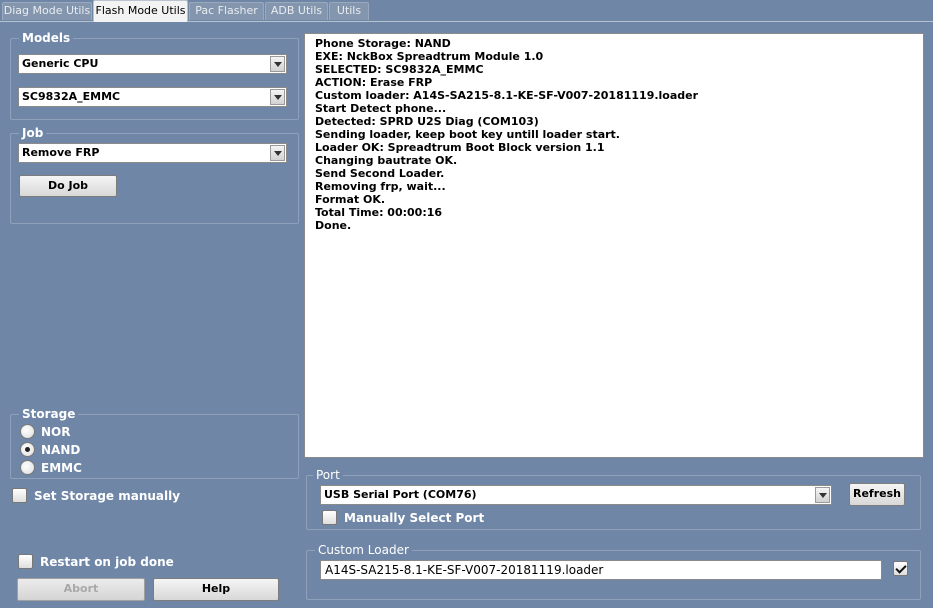 The image size is (933, 608). What do you see at coordinates (429, 56) in the screenshot?
I see `log-line: EXE: NckBox Spreadtrum Module 1.0` at bounding box center [429, 56].